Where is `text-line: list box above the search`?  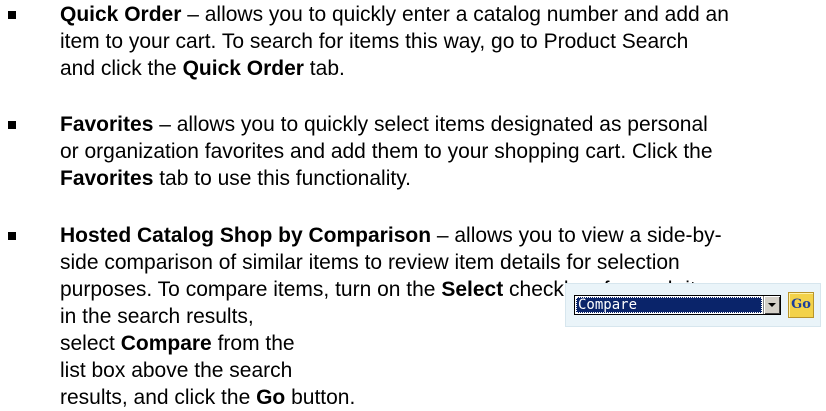 text-line: list box above the search is located at coordinates (440, 370).